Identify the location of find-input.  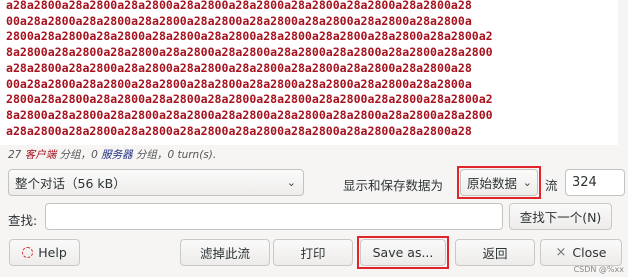
(274, 216).